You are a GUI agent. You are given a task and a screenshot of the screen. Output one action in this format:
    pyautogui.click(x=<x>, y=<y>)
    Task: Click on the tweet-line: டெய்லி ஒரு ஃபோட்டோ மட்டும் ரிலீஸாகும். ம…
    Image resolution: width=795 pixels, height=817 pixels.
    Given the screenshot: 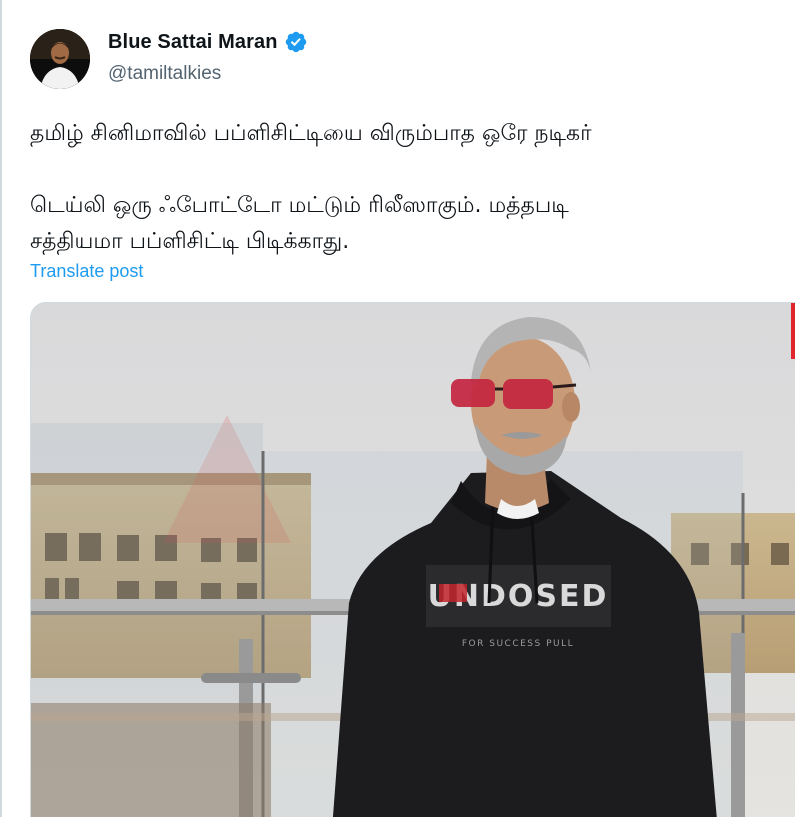 What is the action you would take?
    pyautogui.click(x=299, y=205)
    